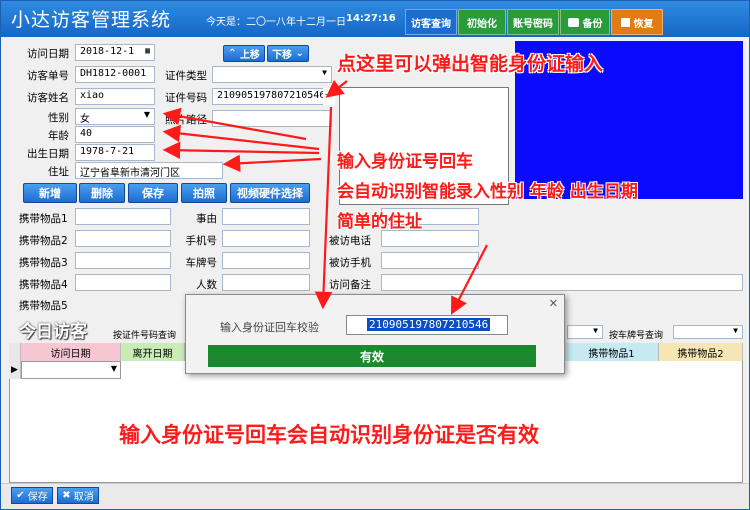  I want to click on visitor-name-label: 访客姓名, so click(48, 98).